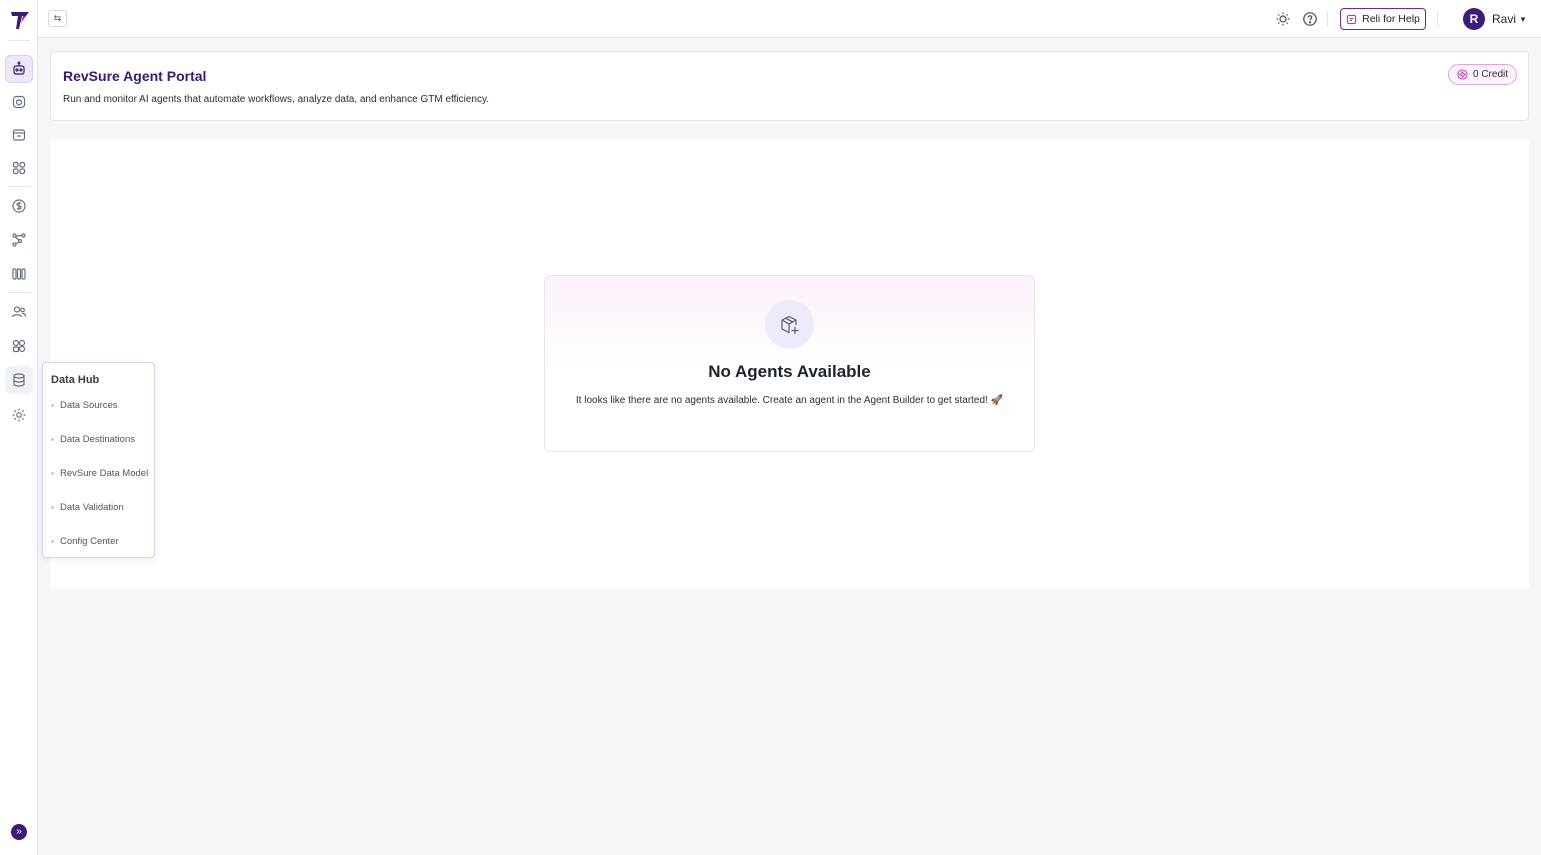  I want to click on flyout-item-revsure-data-model: RevSure Data Model, so click(101, 473).